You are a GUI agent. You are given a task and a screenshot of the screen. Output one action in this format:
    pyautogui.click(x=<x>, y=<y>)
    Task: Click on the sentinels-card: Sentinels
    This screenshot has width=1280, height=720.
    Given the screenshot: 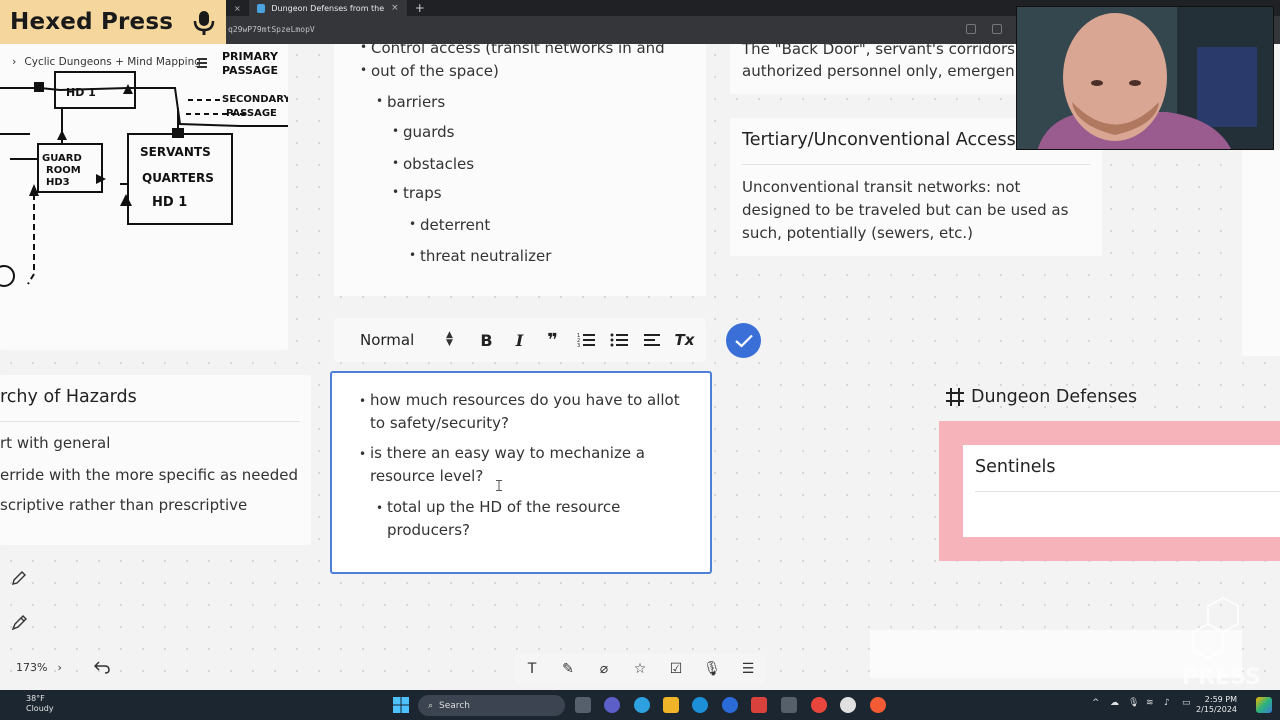 What is the action you would take?
    pyautogui.click(x=1121, y=491)
    